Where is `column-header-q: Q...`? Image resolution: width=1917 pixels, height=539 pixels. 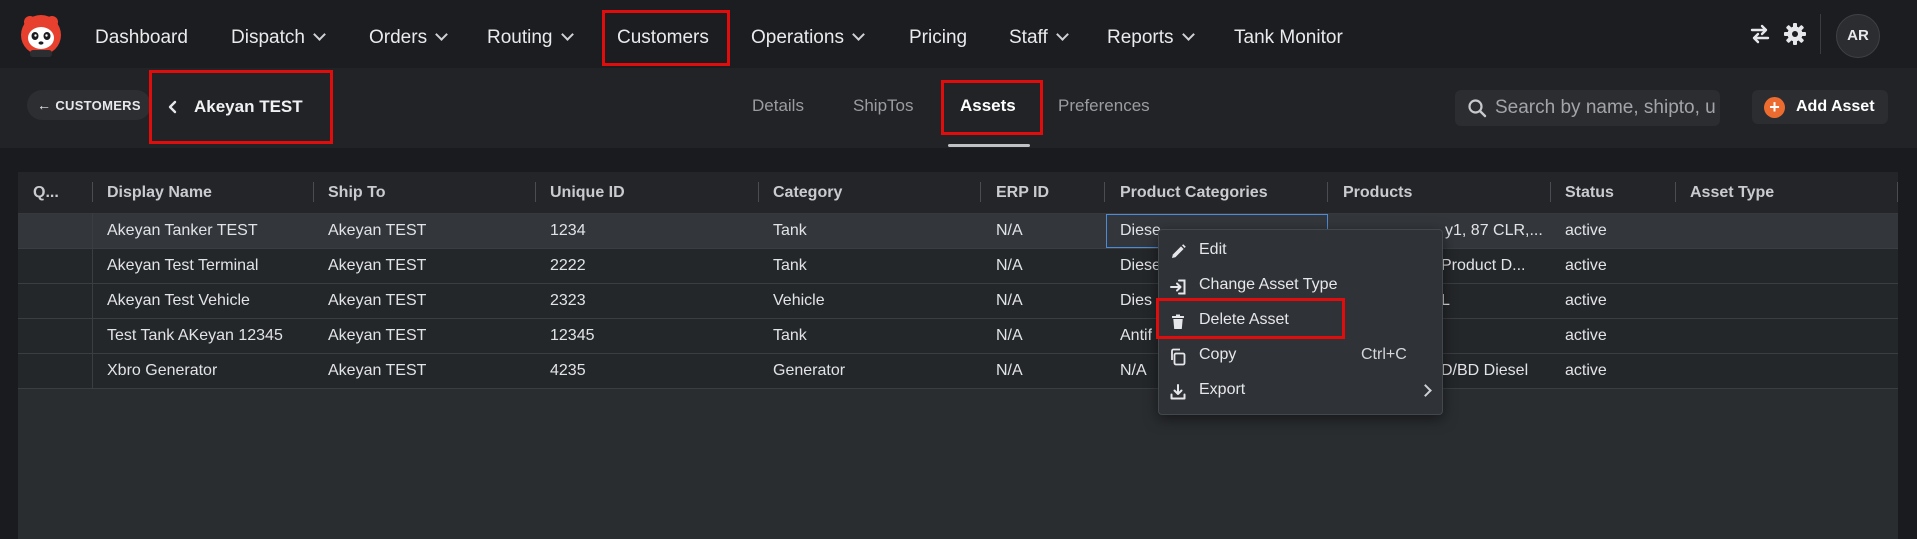
column-header-q: Q... is located at coordinates (46, 193).